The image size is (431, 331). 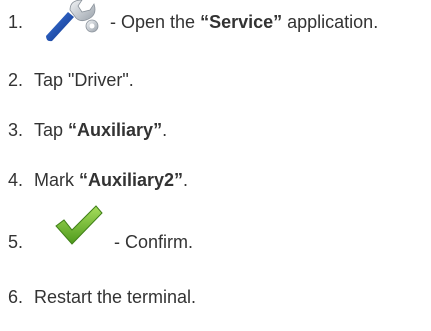 I want to click on checkmark-icon, so click(x=79, y=225).